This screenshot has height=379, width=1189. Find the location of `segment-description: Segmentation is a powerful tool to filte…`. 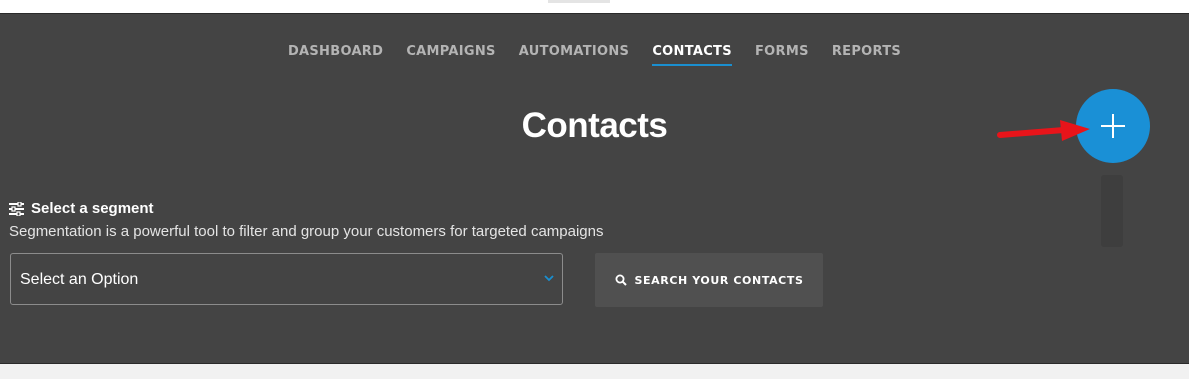

segment-description: Segmentation is a powerful tool to filte… is located at coordinates (306, 231).